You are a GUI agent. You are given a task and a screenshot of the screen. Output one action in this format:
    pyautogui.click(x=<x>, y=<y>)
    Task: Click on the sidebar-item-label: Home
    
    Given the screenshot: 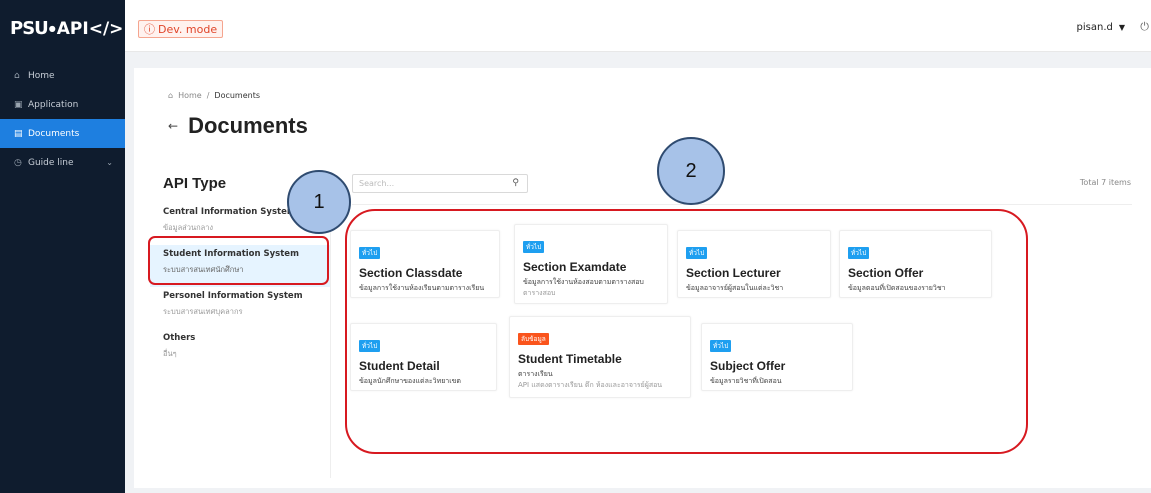 What is the action you would take?
    pyautogui.click(x=41, y=75)
    